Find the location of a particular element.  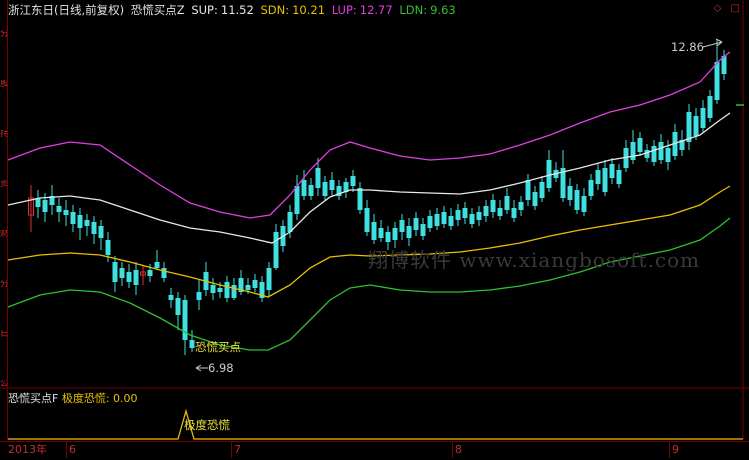

axis-month-9: 9 is located at coordinates (675, 449).